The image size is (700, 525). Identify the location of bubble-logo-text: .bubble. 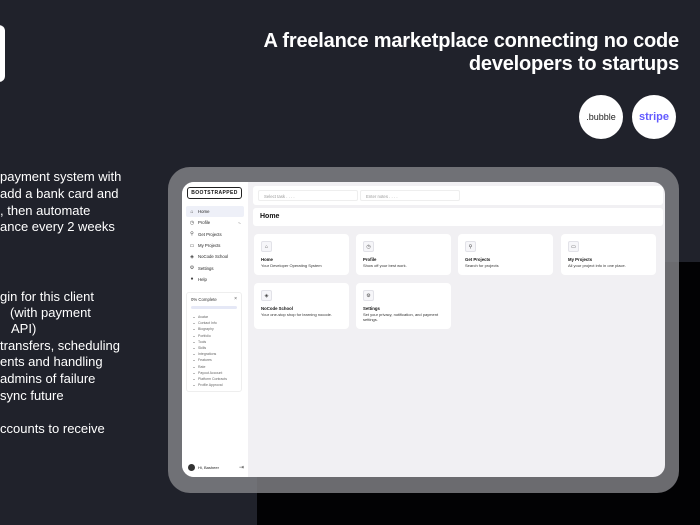
(601, 117).